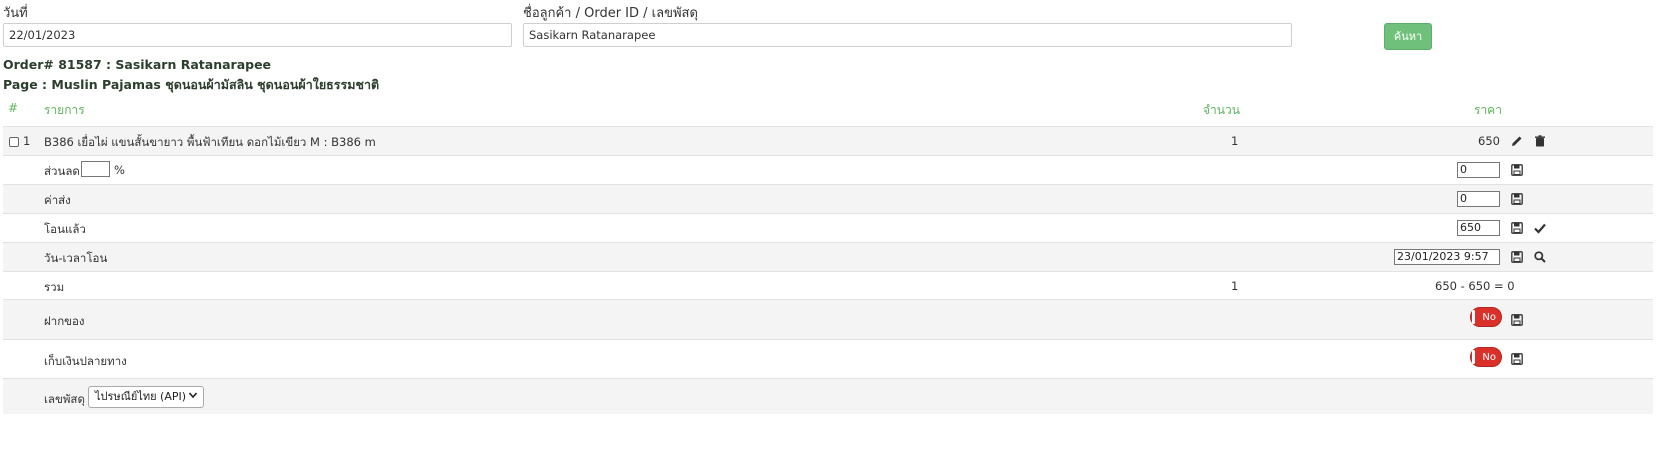  I want to click on search-button: ค้นหา, so click(1408, 36).